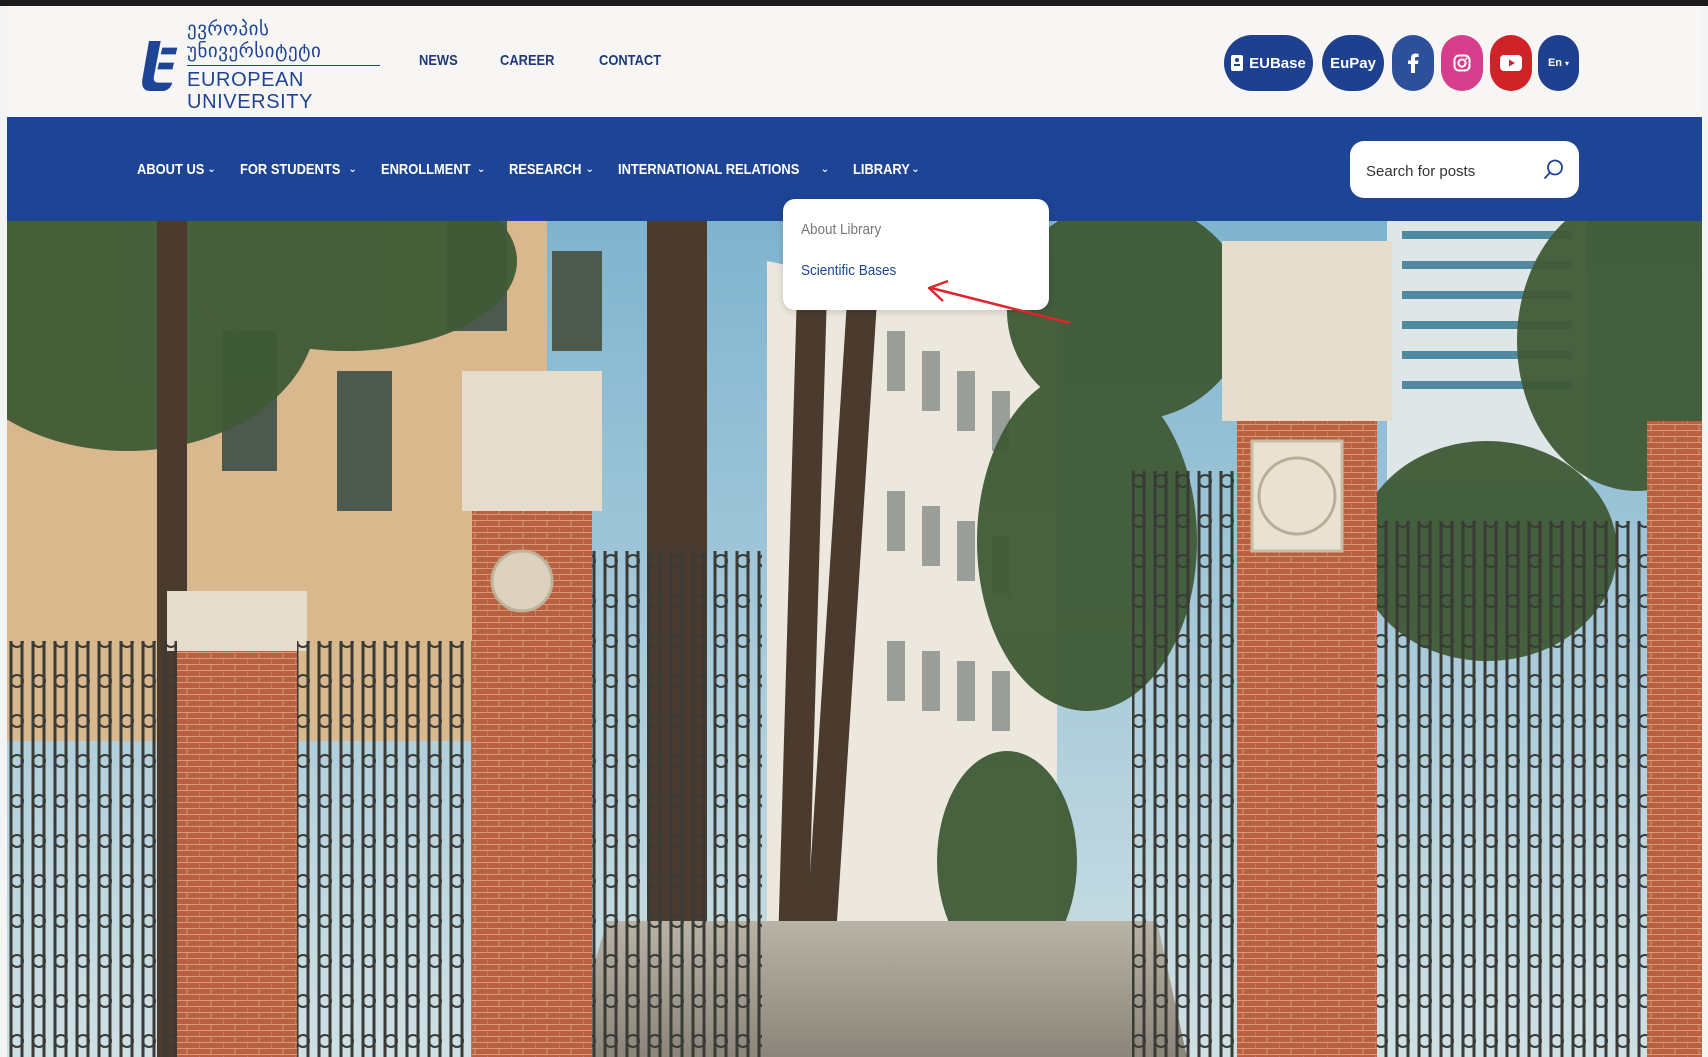 The height and width of the screenshot is (1057, 1708). I want to click on nav-career-link: CAREER, so click(527, 60).